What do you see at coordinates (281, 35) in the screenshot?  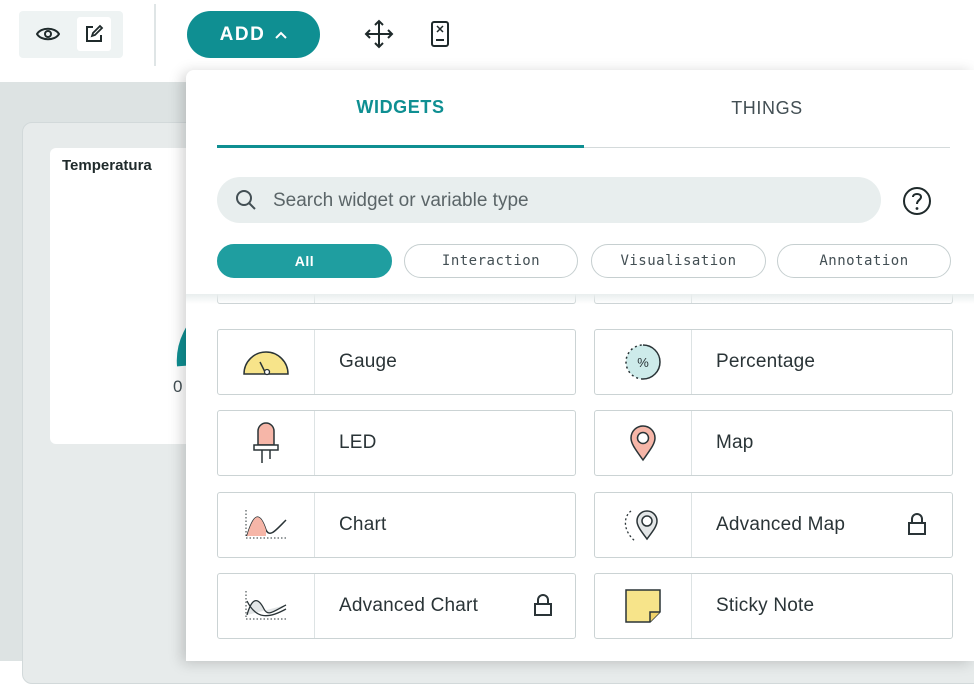 I see `chevron-up-icon` at bounding box center [281, 35].